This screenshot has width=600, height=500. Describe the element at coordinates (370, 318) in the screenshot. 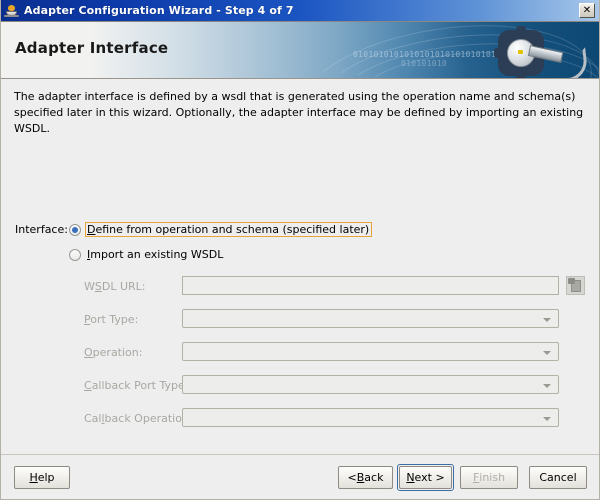

I see `port-type-combo` at that location.